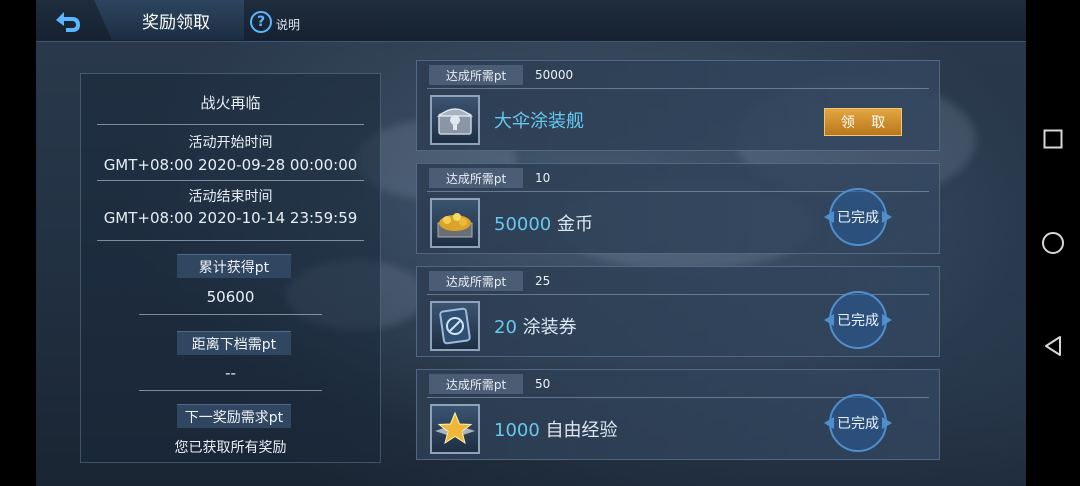 This screenshot has width=1080, height=486. I want to click on reward-name-text: 涂装券, so click(549, 327).